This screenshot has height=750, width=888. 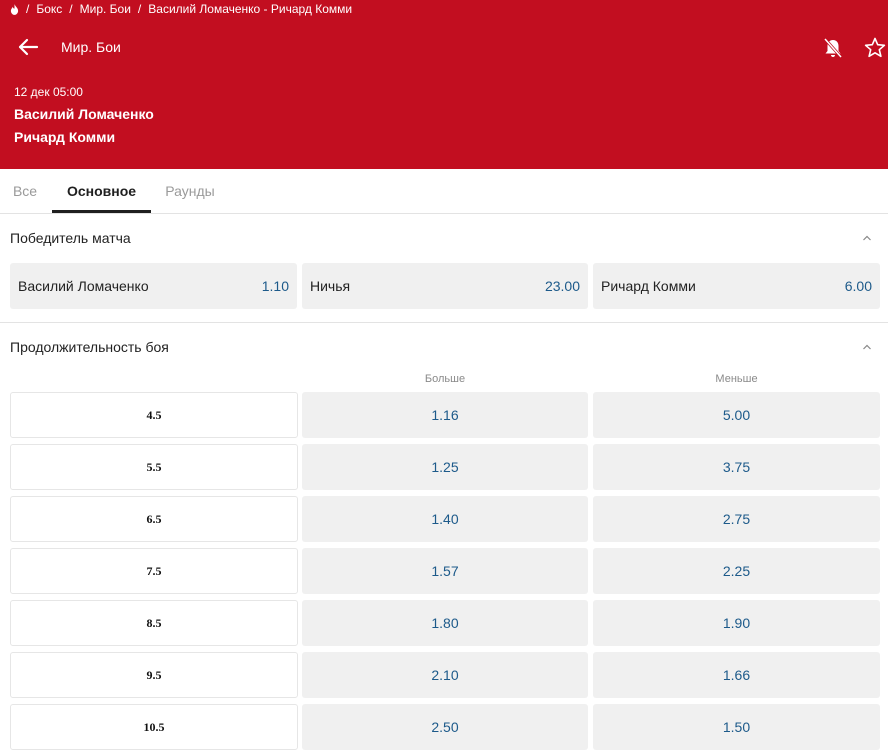 What do you see at coordinates (250, 9) in the screenshot?
I see `breadcrumb-item-event: Василий Ломаченко - Ричард Комми` at bounding box center [250, 9].